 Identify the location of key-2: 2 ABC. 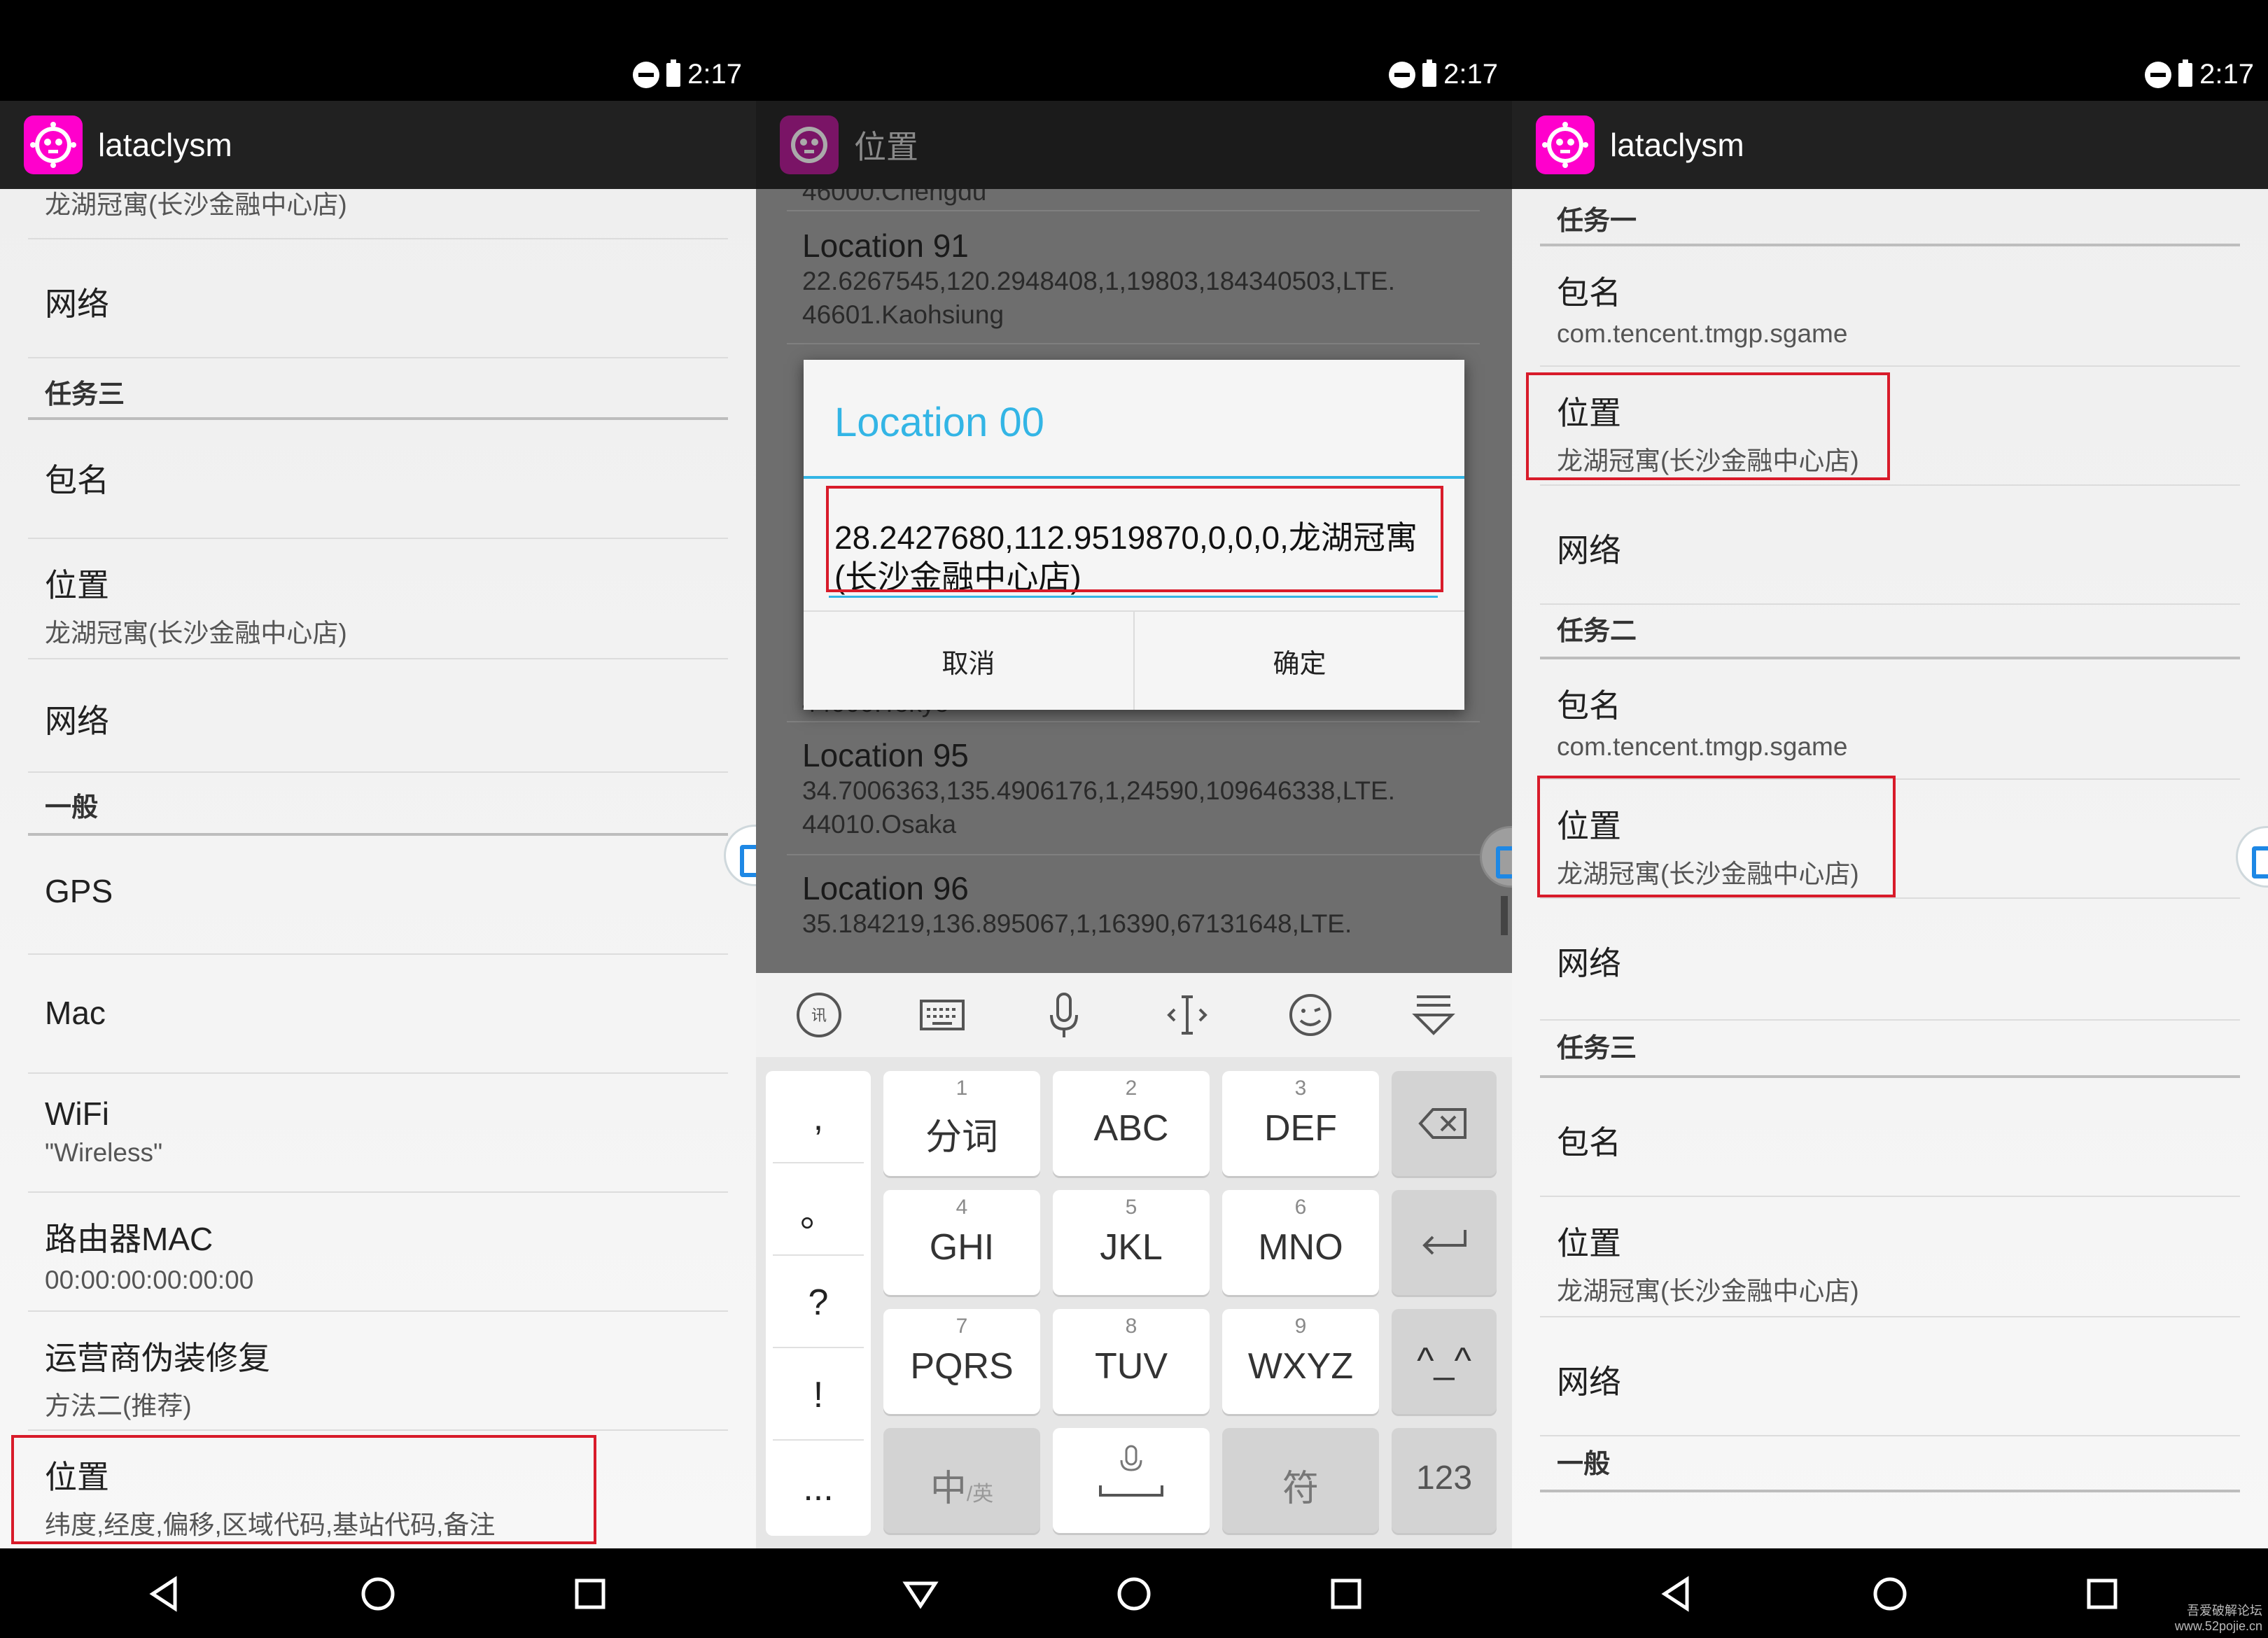
(1131, 1123).